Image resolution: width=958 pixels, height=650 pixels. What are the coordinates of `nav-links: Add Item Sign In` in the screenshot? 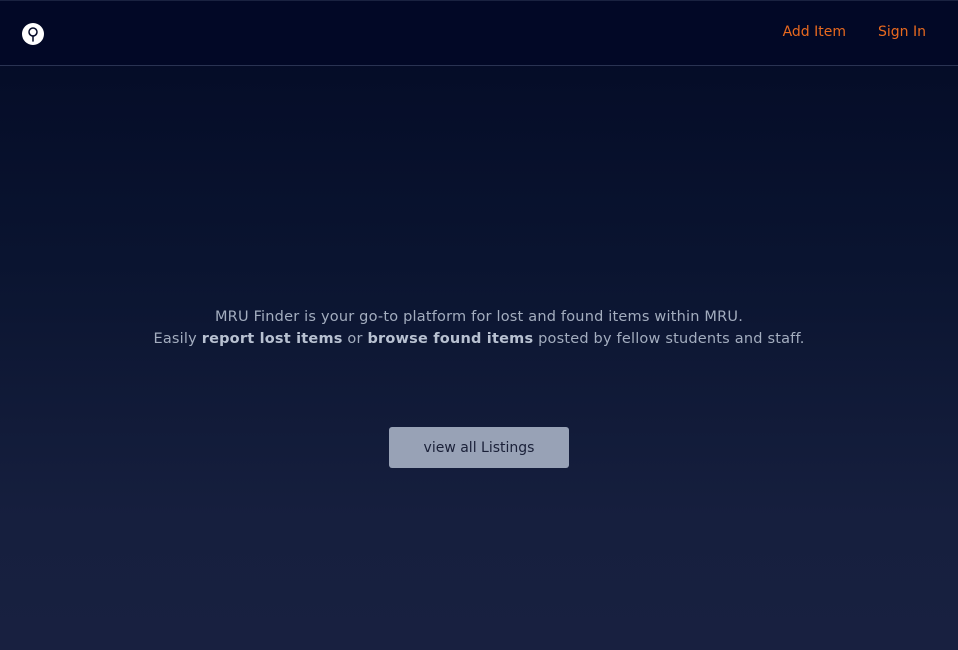 It's located at (854, 32).